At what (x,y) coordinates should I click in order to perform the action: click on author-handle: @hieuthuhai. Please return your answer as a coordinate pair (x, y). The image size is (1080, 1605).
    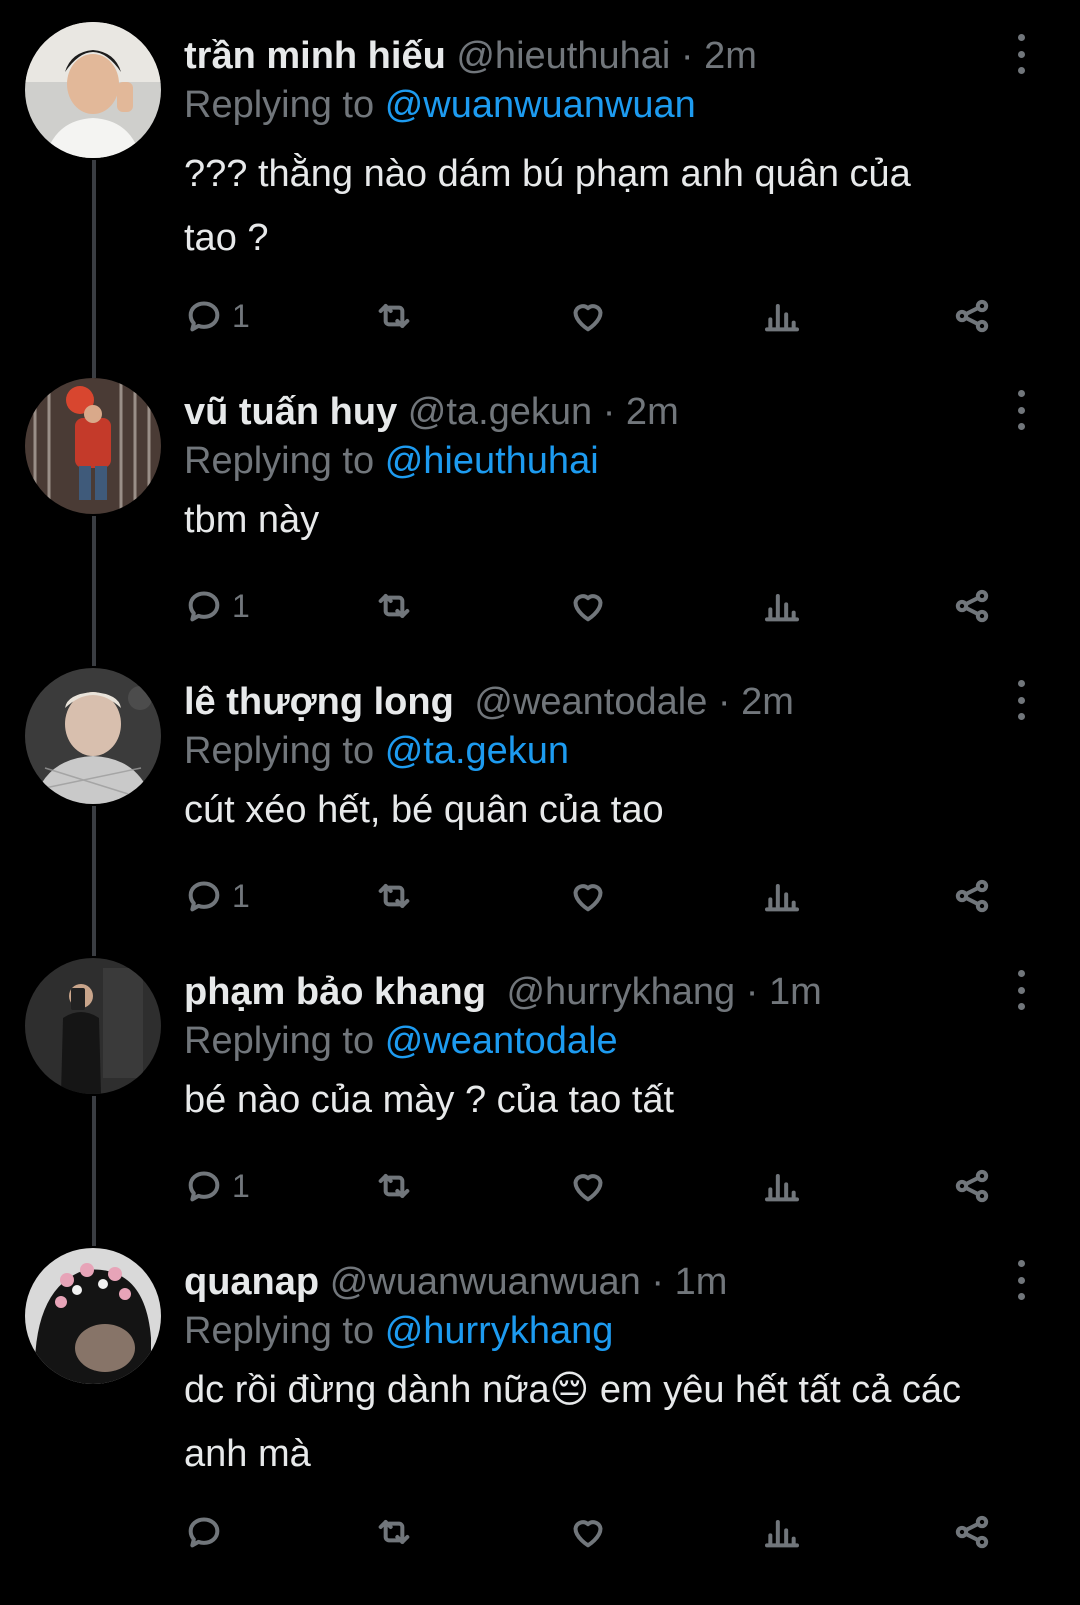
    Looking at the image, I should click on (563, 56).